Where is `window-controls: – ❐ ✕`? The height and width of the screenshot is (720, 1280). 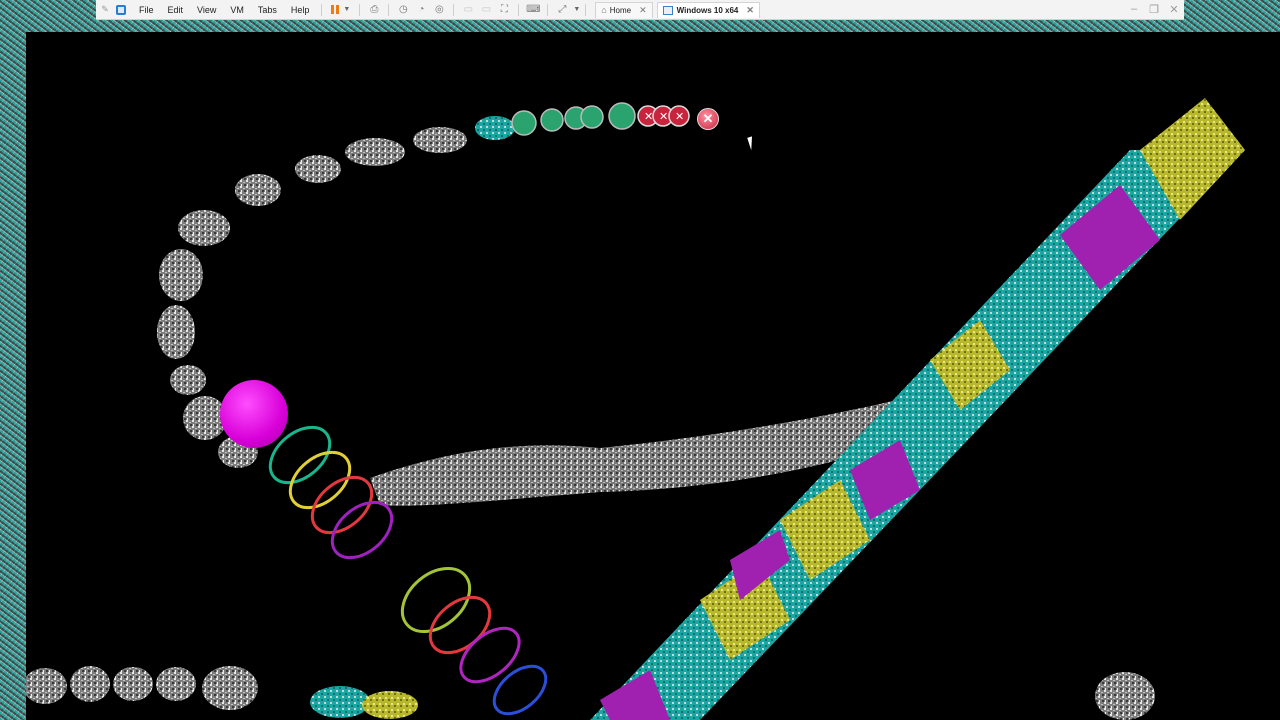 window-controls: – ❐ ✕ is located at coordinates (1154, 9).